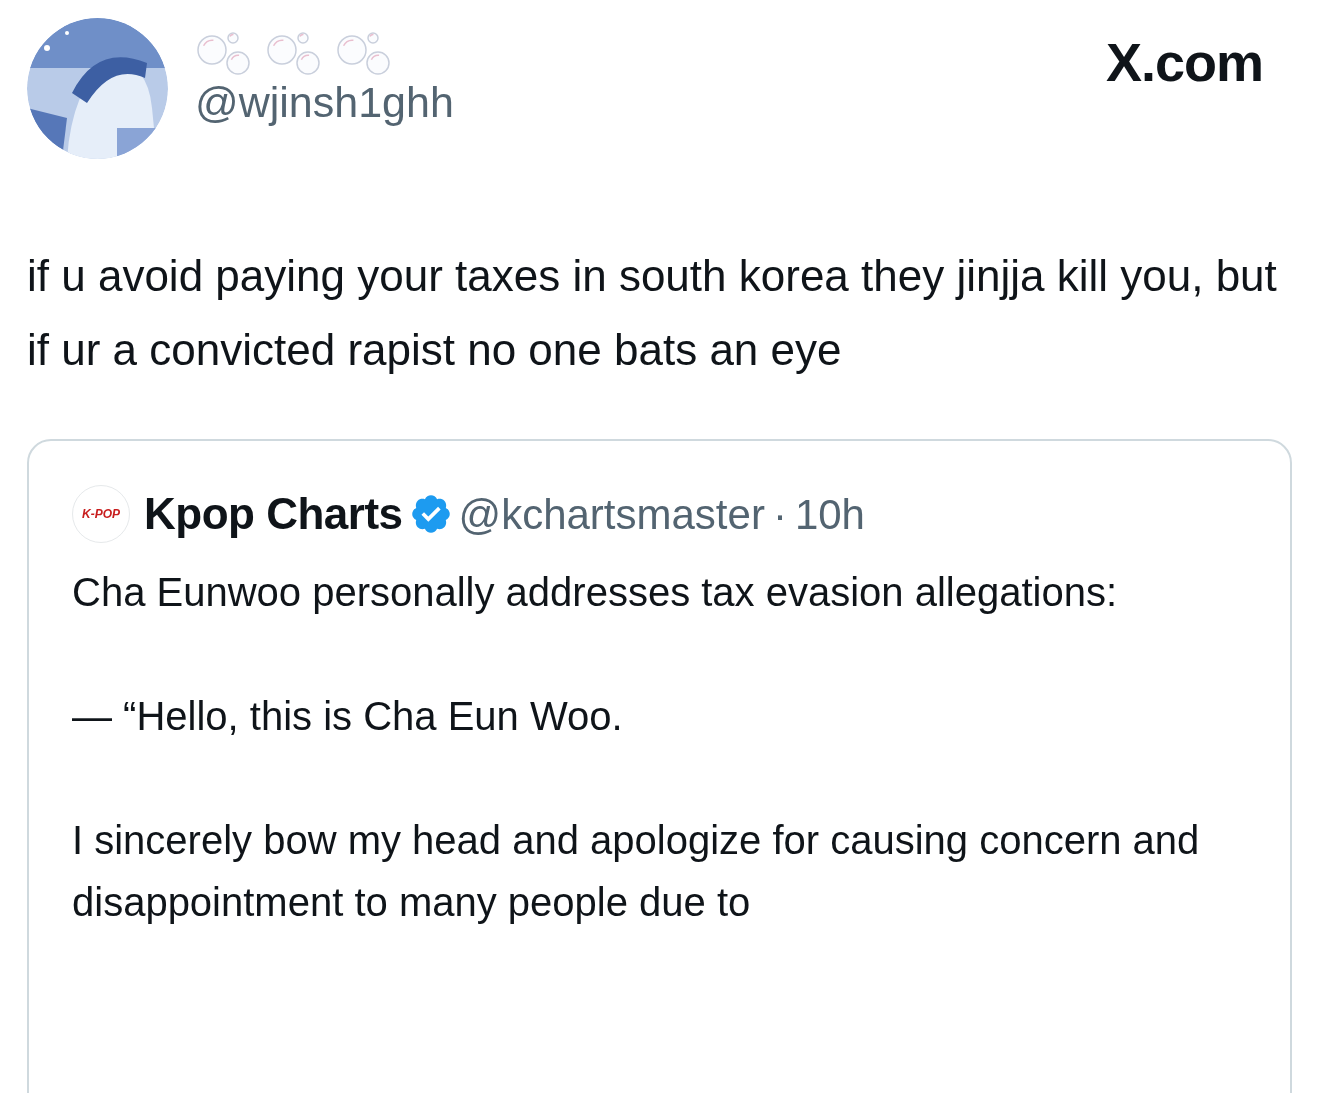 Image resolution: width=1320 pixels, height=1093 pixels. What do you see at coordinates (324, 102) in the screenshot?
I see `author-handle: @wjinsh1ghh` at bounding box center [324, 102].